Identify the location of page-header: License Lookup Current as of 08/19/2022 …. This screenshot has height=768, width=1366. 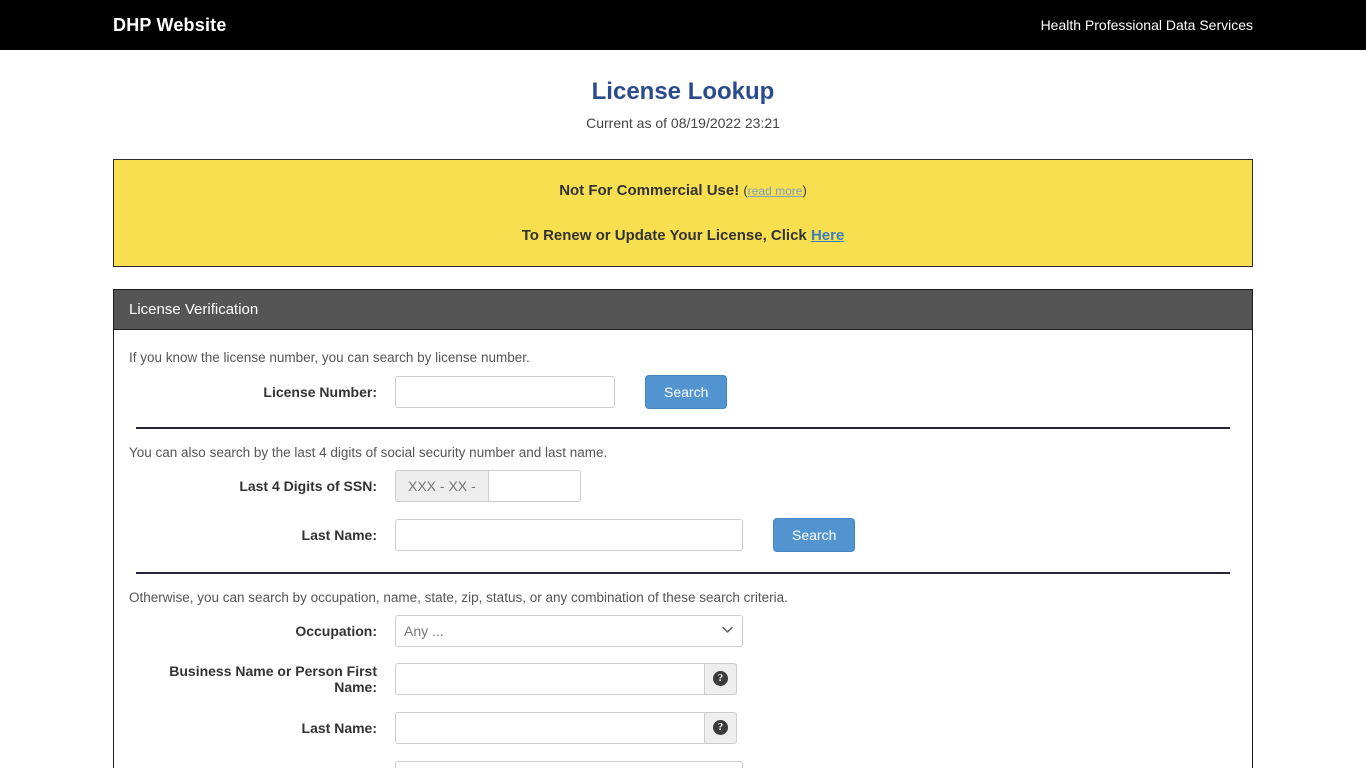
(683, 90).